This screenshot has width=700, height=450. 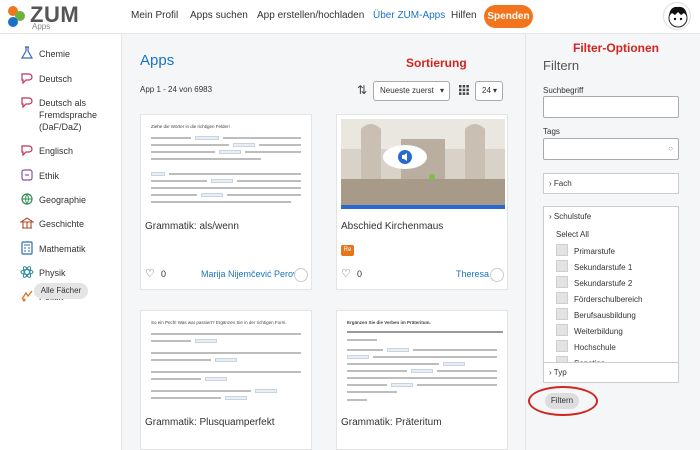 I want to click on tags-input: ○, so click(x=611, y=149).